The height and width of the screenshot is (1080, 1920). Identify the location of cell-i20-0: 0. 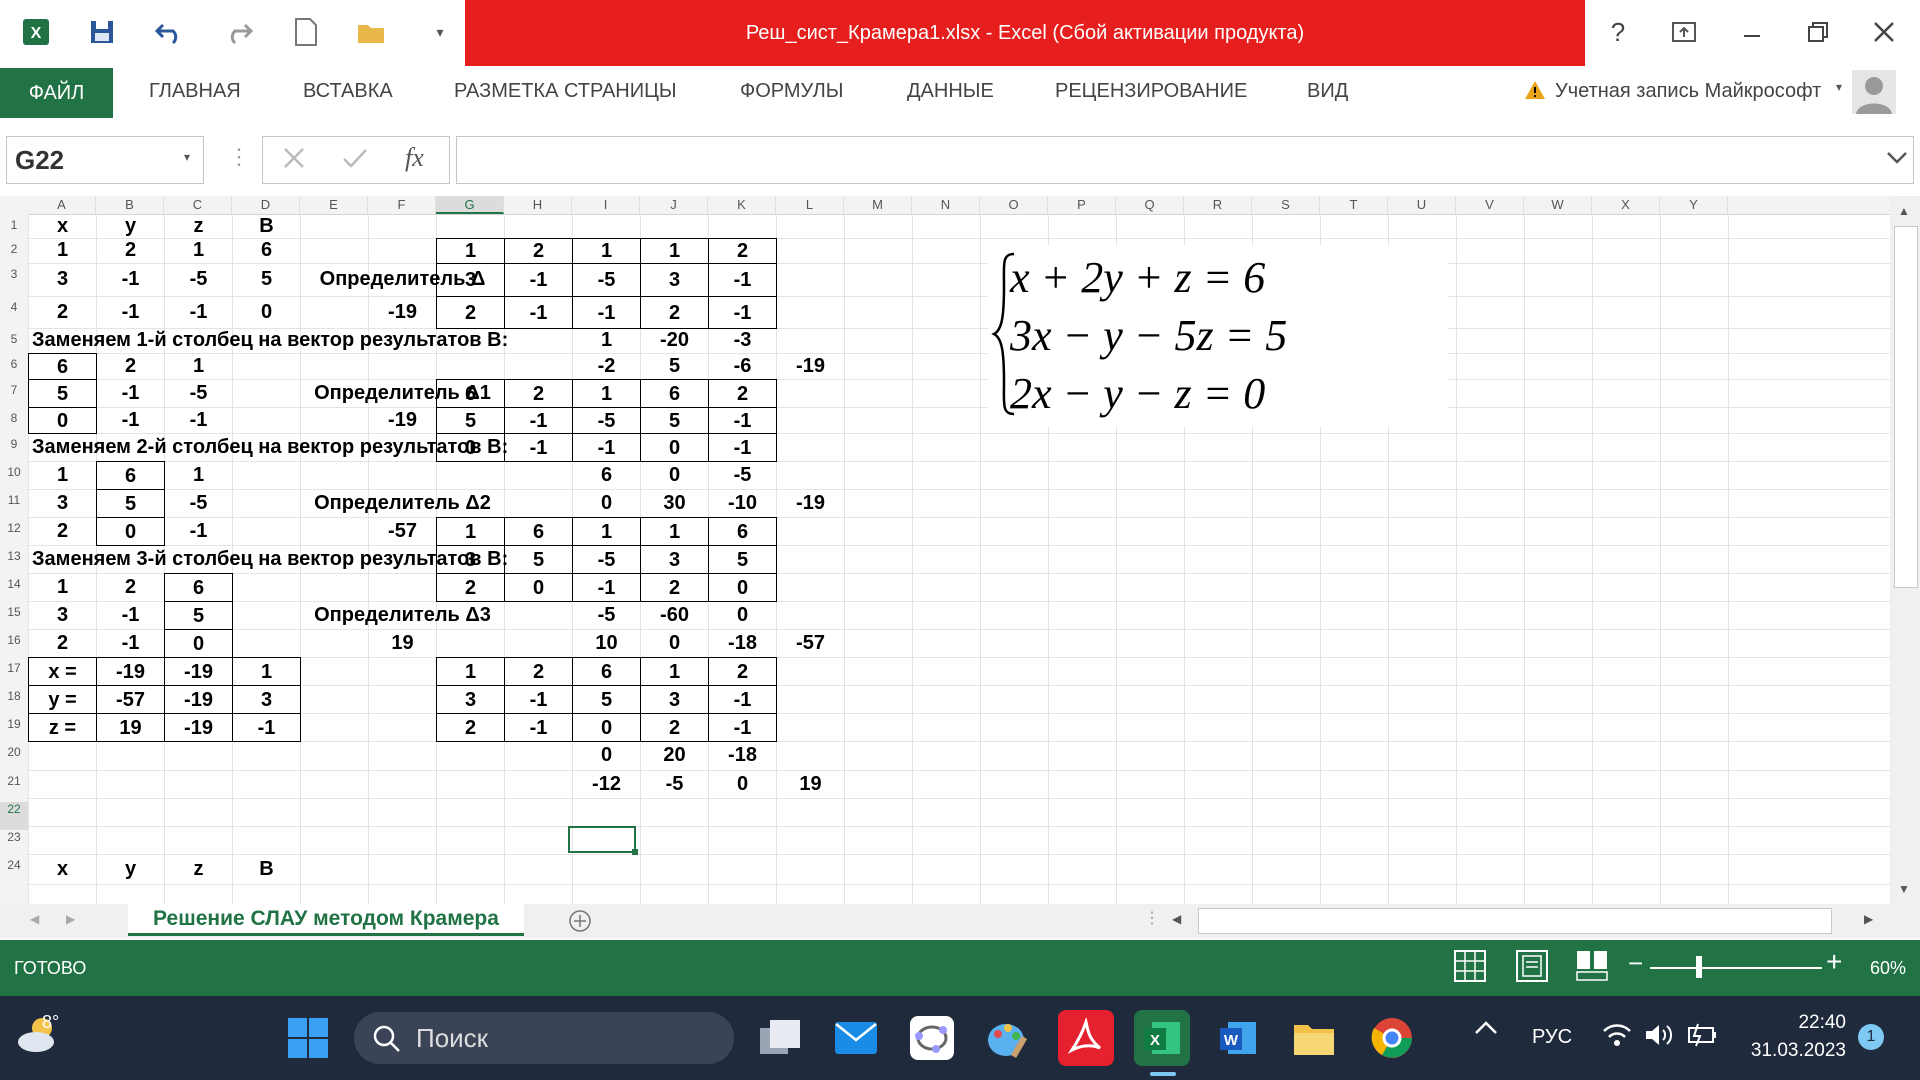
(606, 756).